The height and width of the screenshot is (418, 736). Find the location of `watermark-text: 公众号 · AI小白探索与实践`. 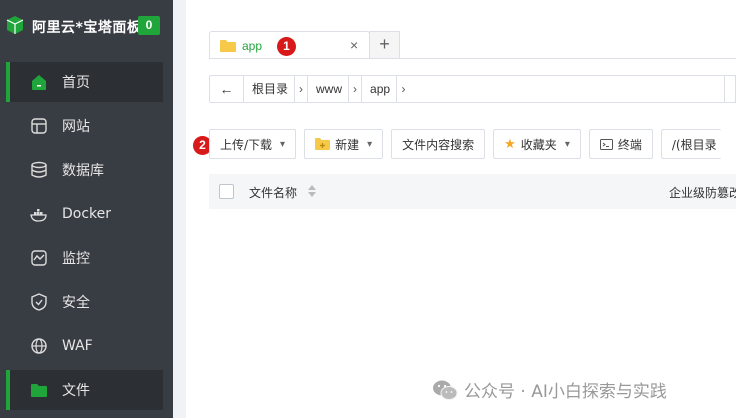

watermark-text: 公众号 · AI小白探索与实践 is located at coordinates (565, 392).